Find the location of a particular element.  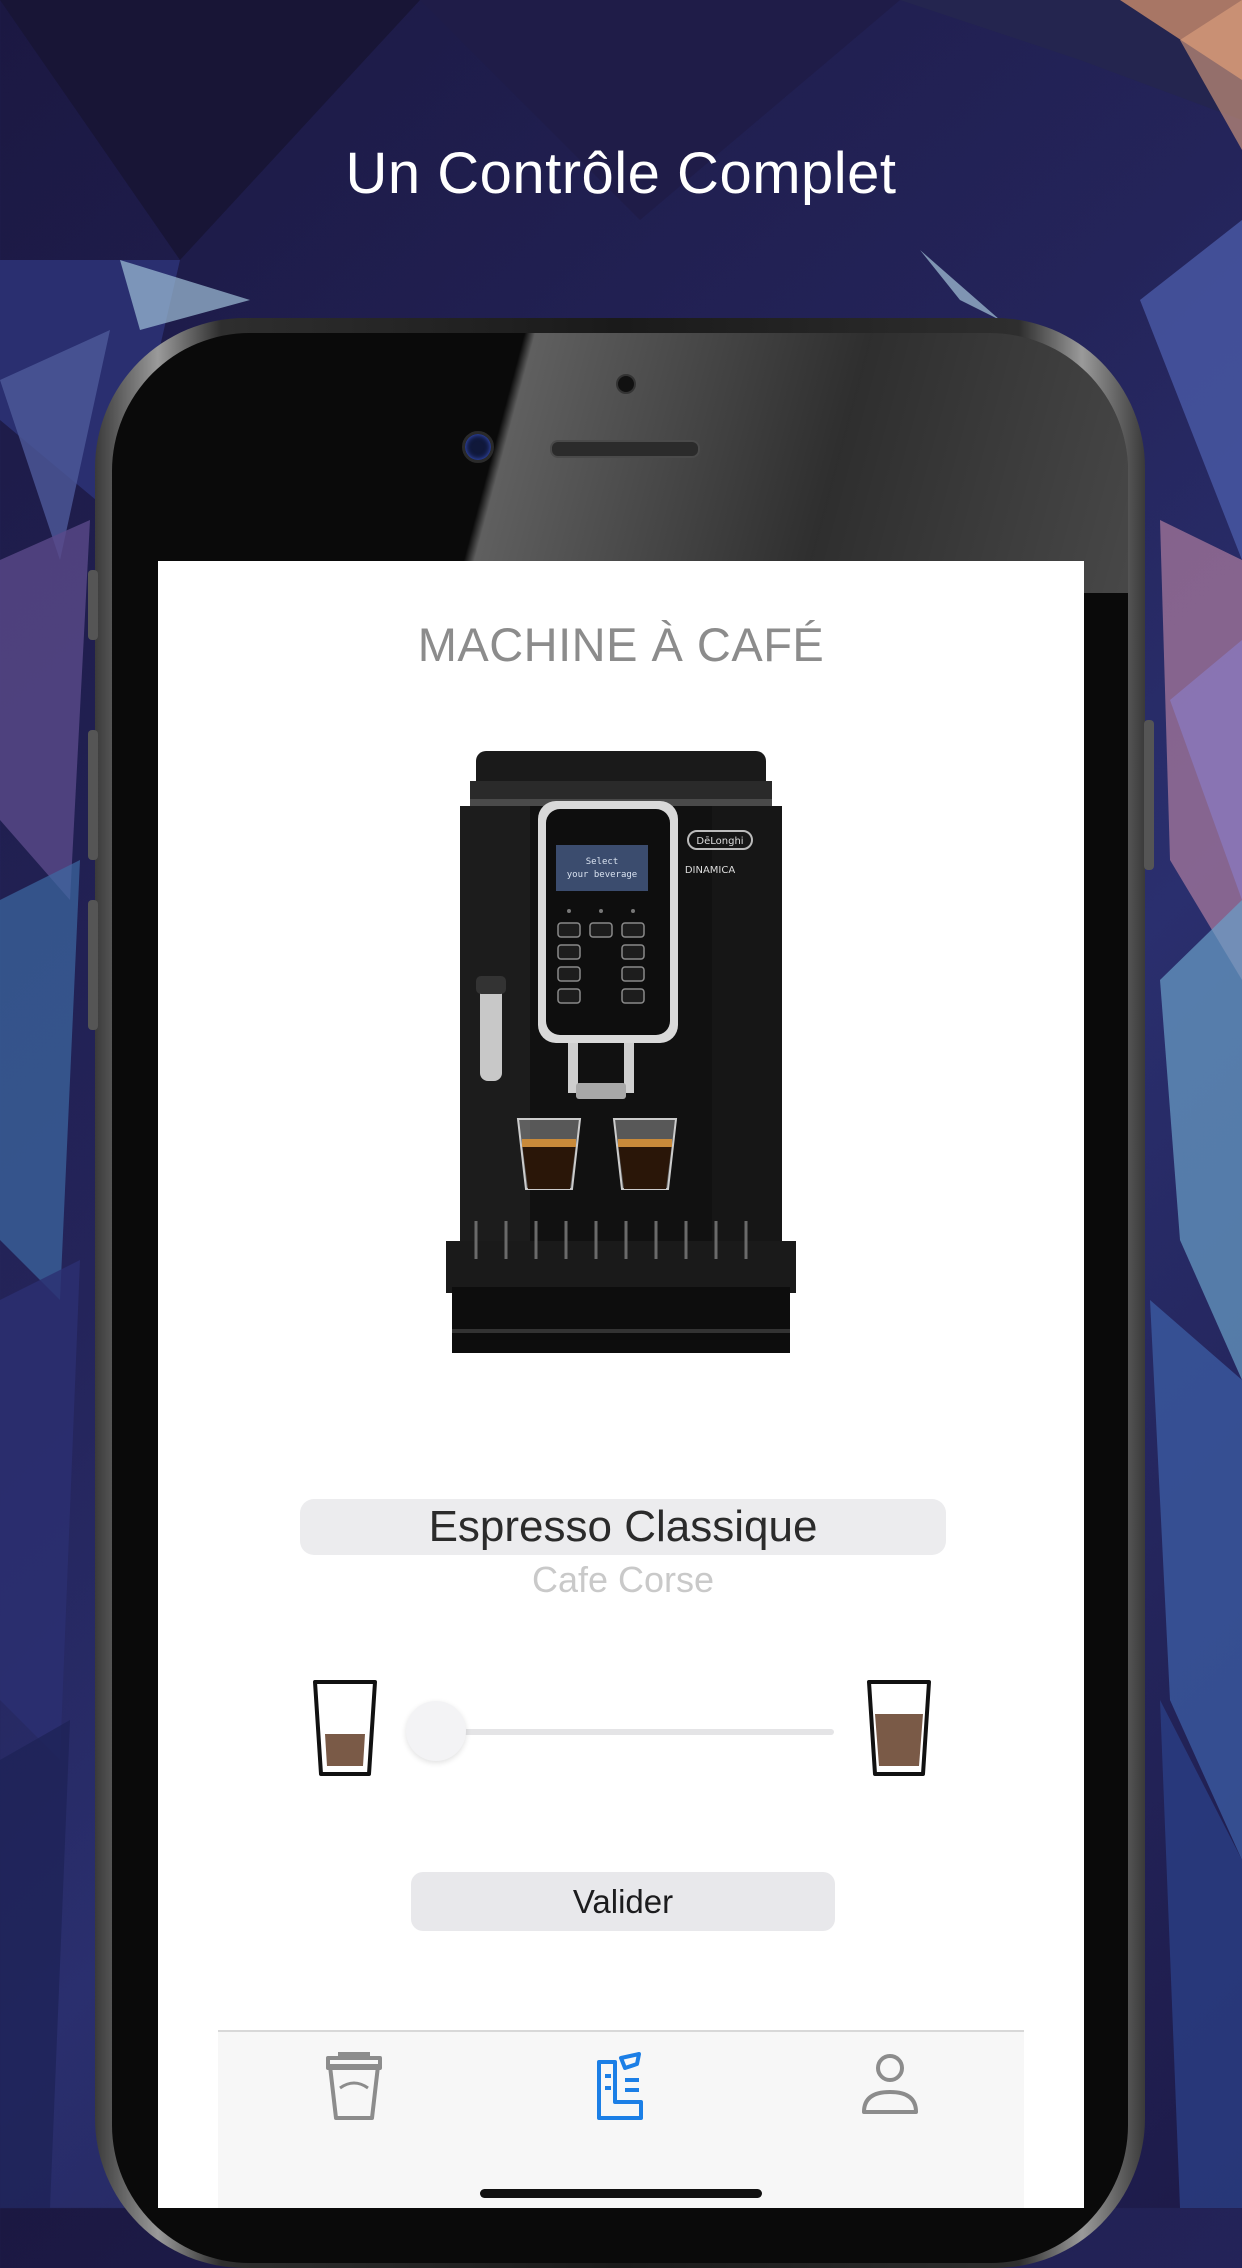

machine-display-line1: Select is located at coordinates (602, 862).